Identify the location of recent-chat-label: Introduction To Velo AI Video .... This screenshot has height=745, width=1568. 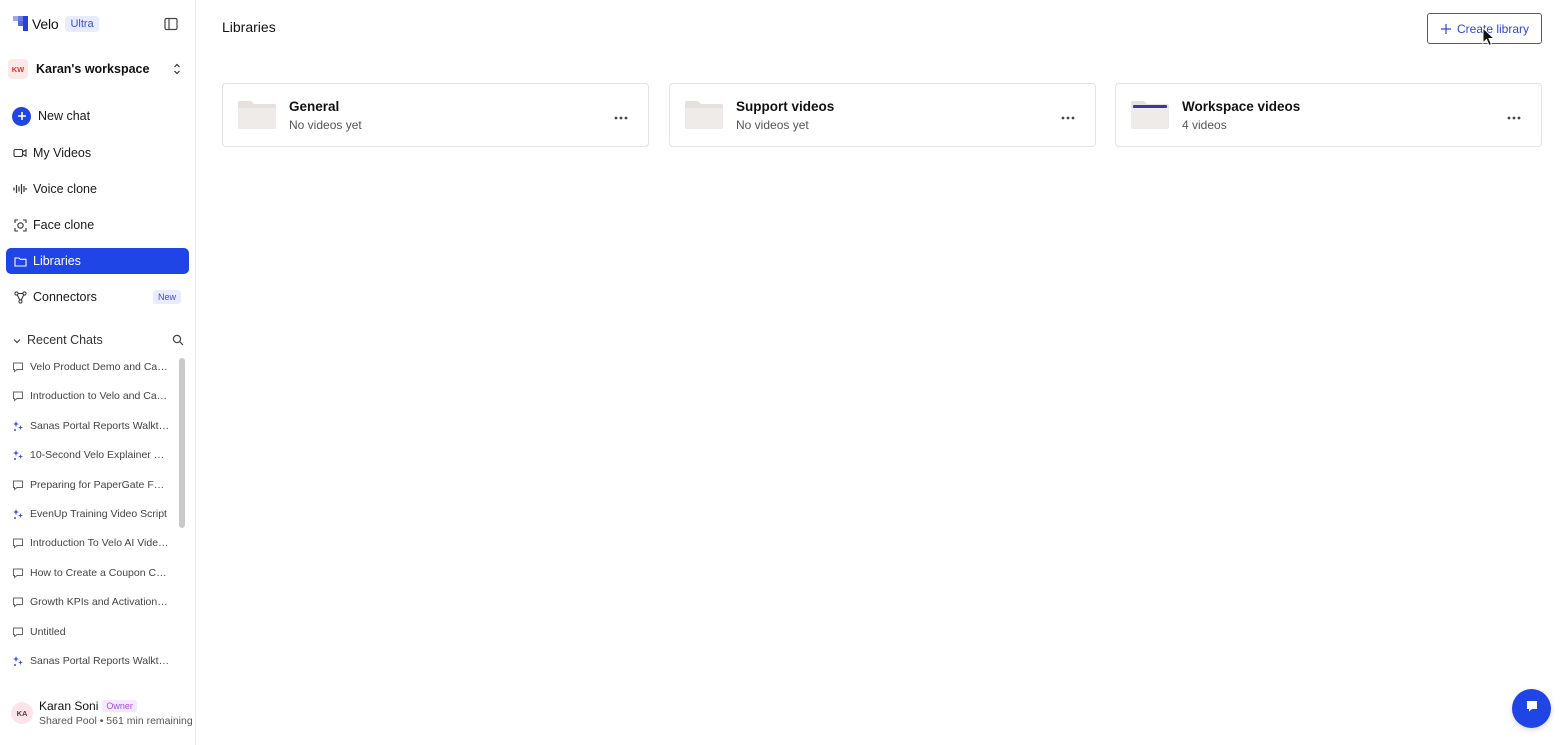
(100, 543).